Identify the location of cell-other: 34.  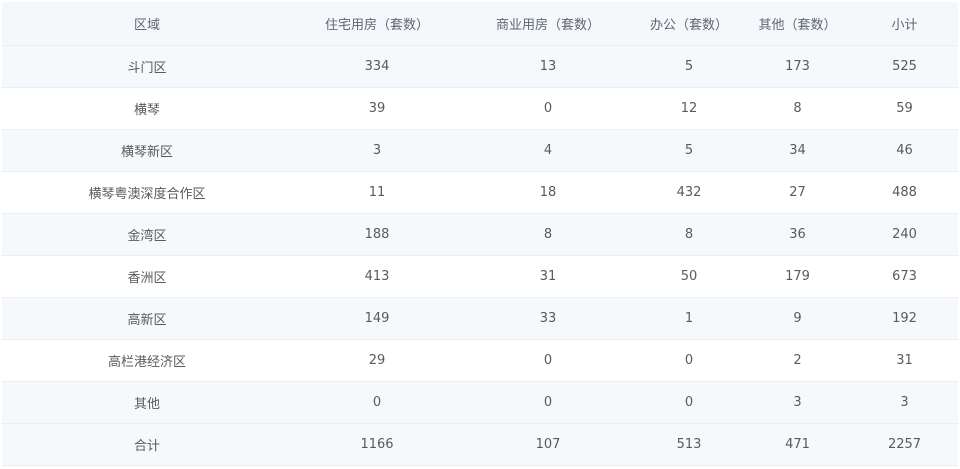
(797, 150).